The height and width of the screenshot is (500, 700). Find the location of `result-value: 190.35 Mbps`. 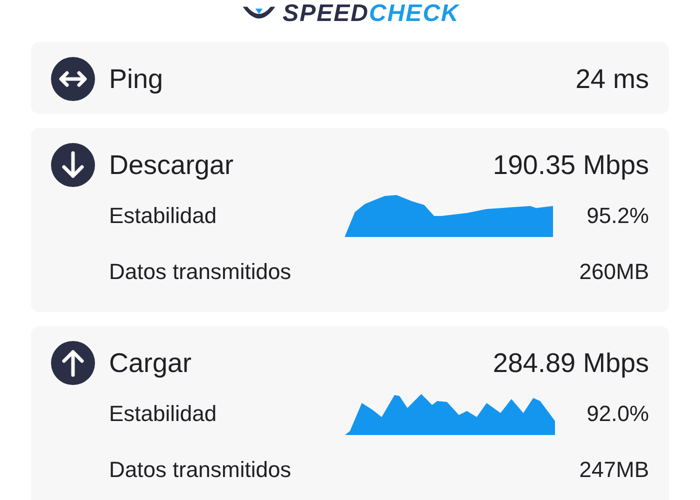

result-value: 190.35 Mbps is located at coordinates (570, 165).